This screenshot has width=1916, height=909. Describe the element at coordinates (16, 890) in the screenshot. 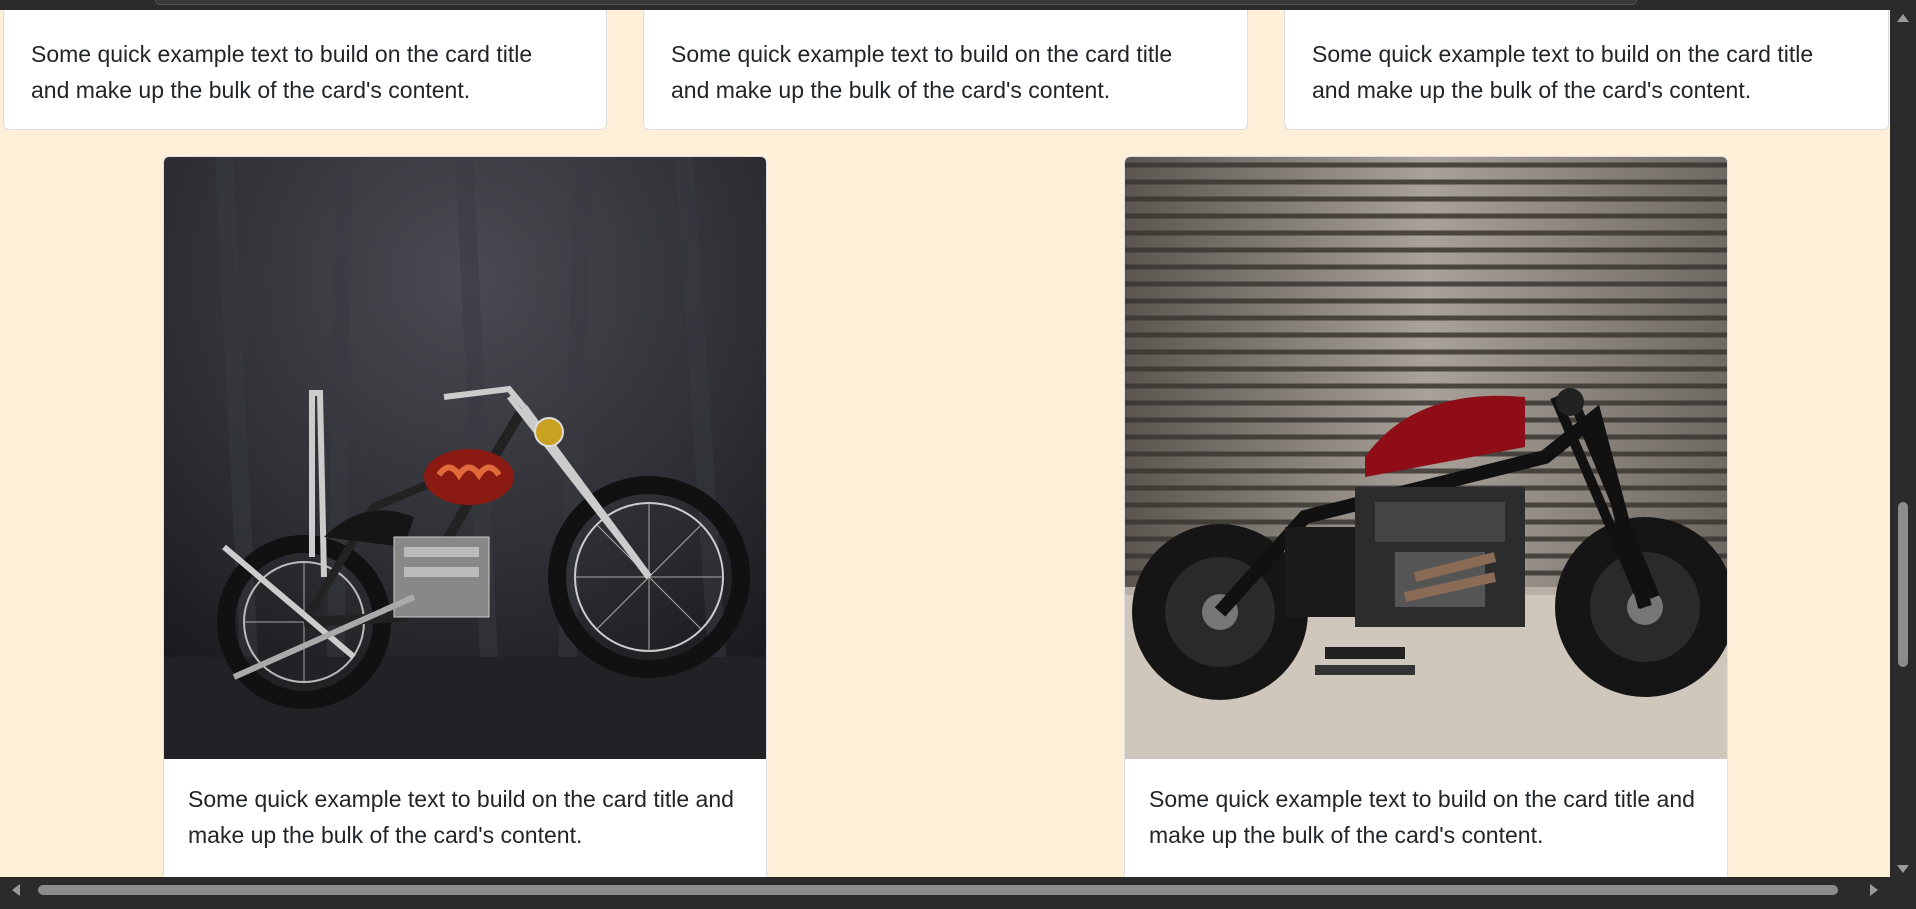

I see `scroll-left-arrow-icon` at that location.